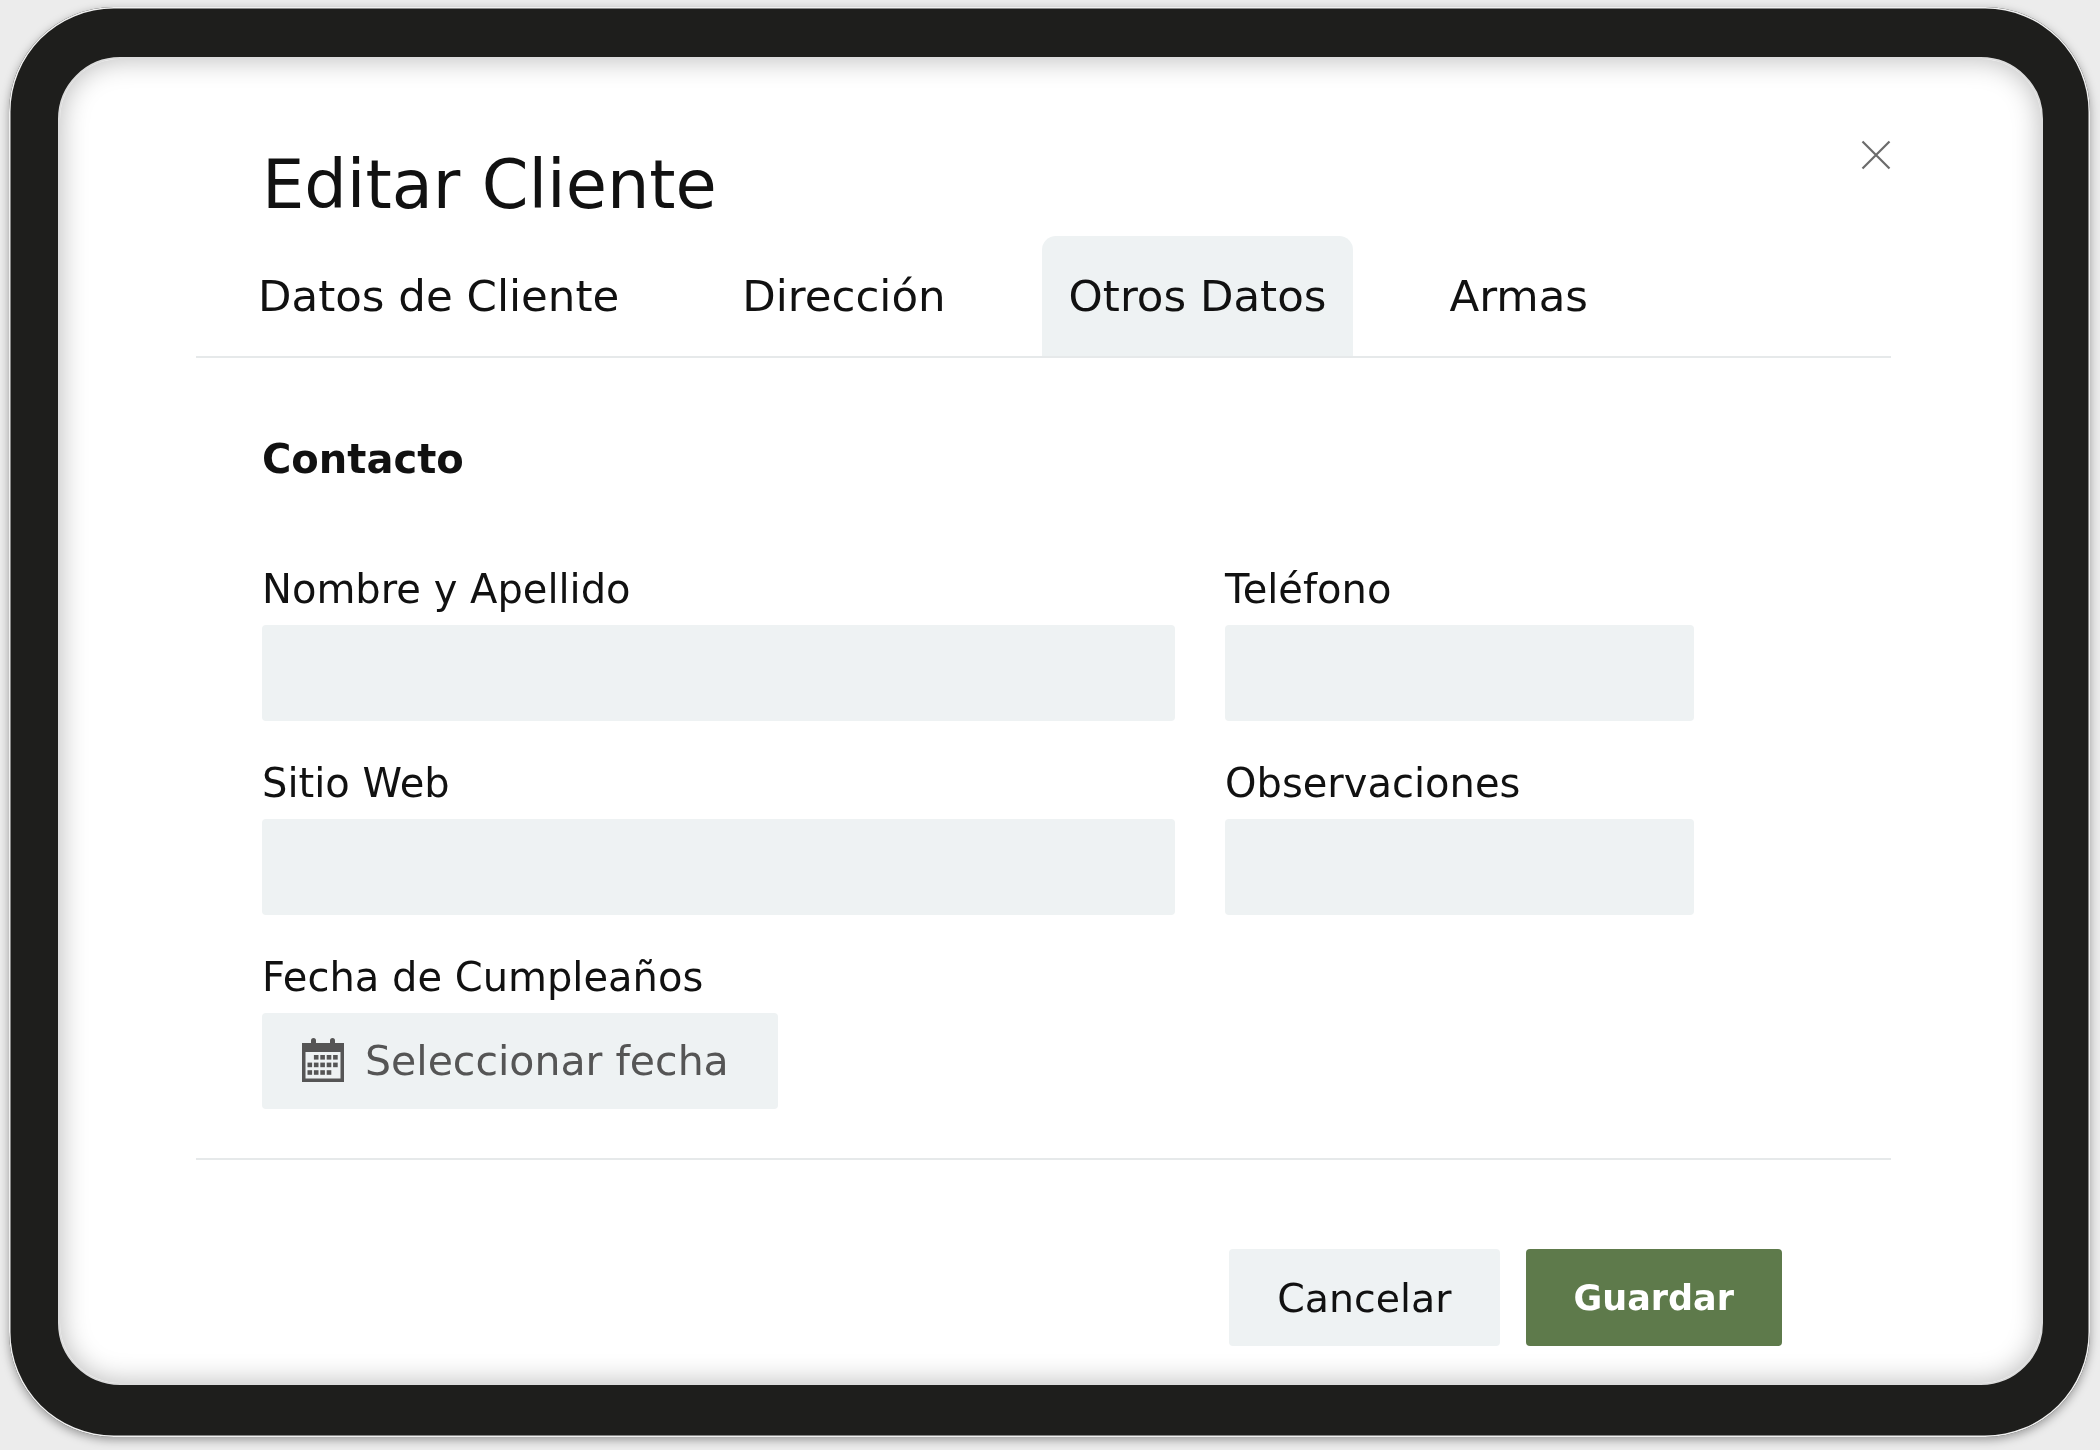  I want to click on calendar-icon, so click(323, 1060).